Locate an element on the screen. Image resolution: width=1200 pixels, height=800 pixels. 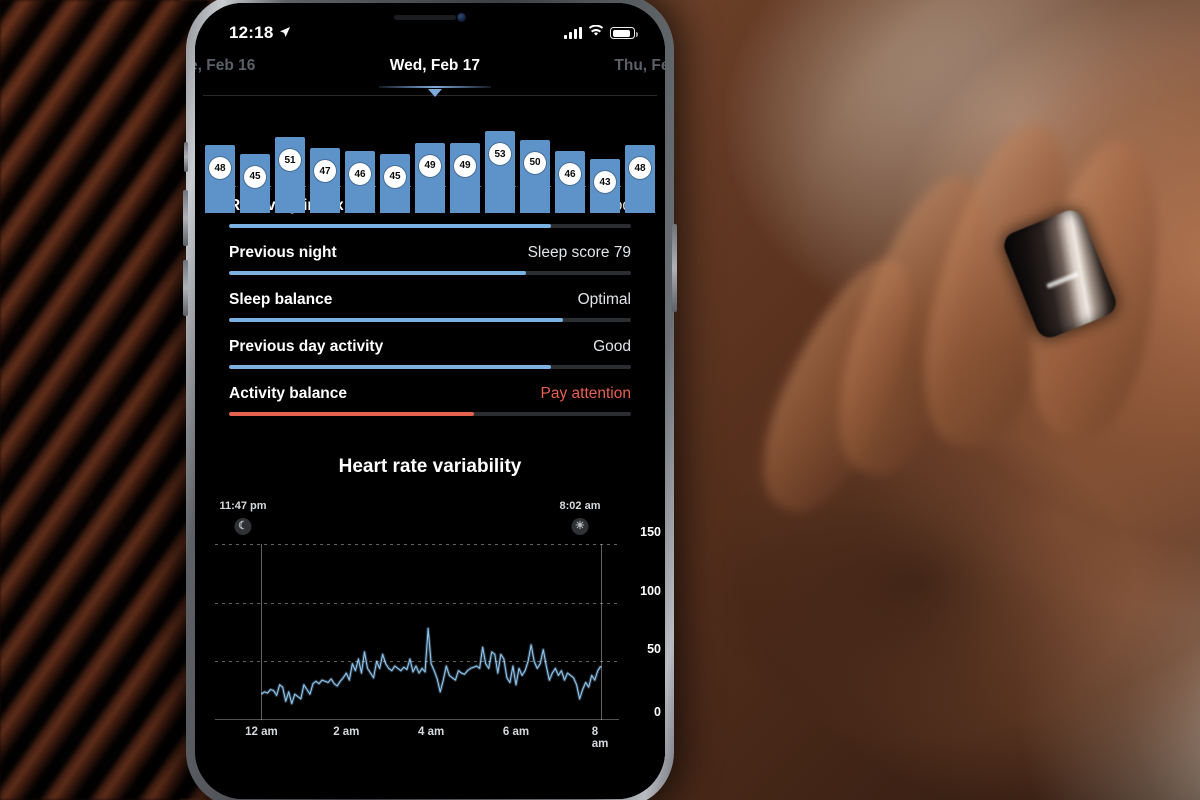
metric-row: Previous night Sleep score 79 is located at coordinates (430, 251).